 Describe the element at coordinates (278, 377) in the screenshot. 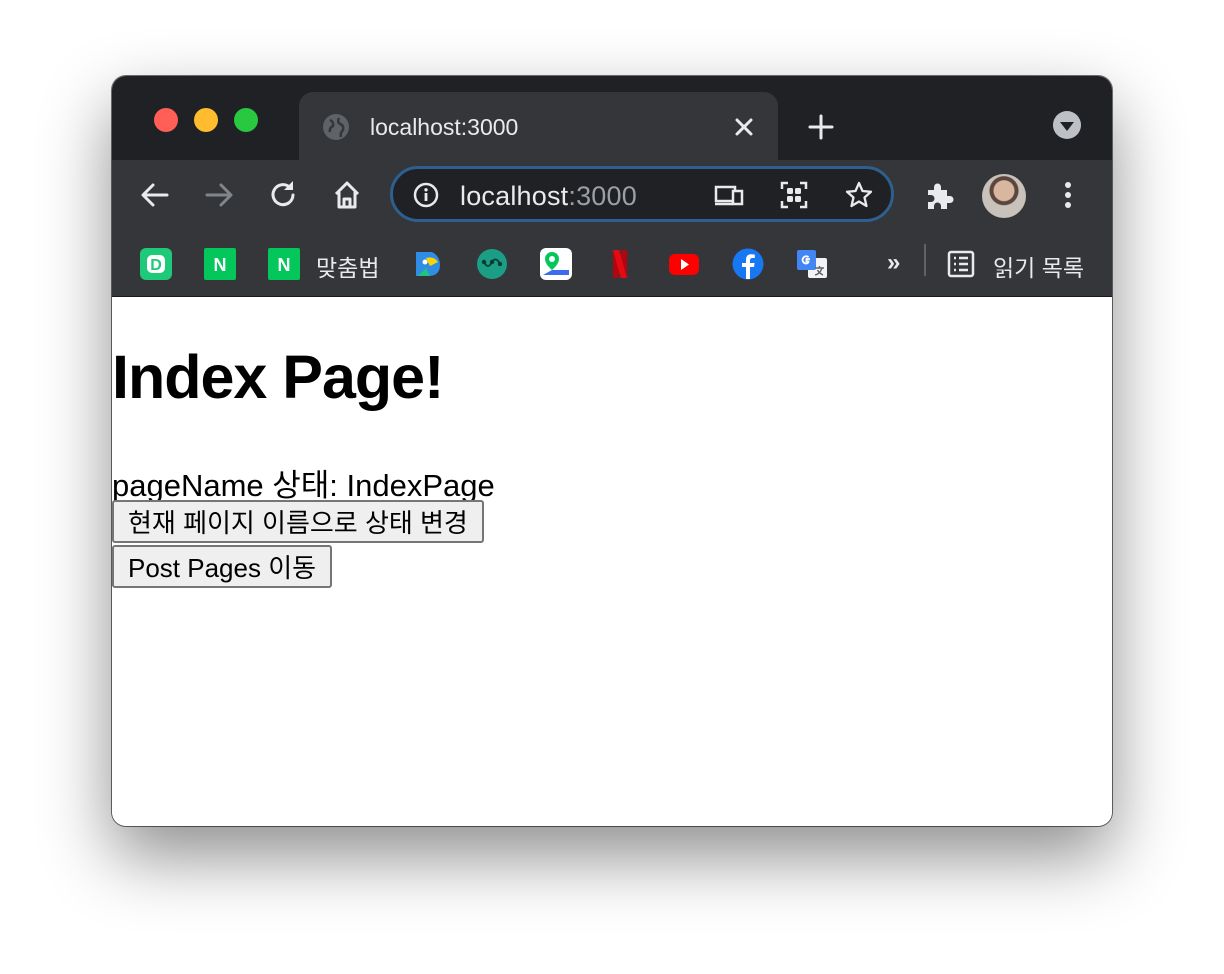

I see `page-title: Index Page!` at that location.